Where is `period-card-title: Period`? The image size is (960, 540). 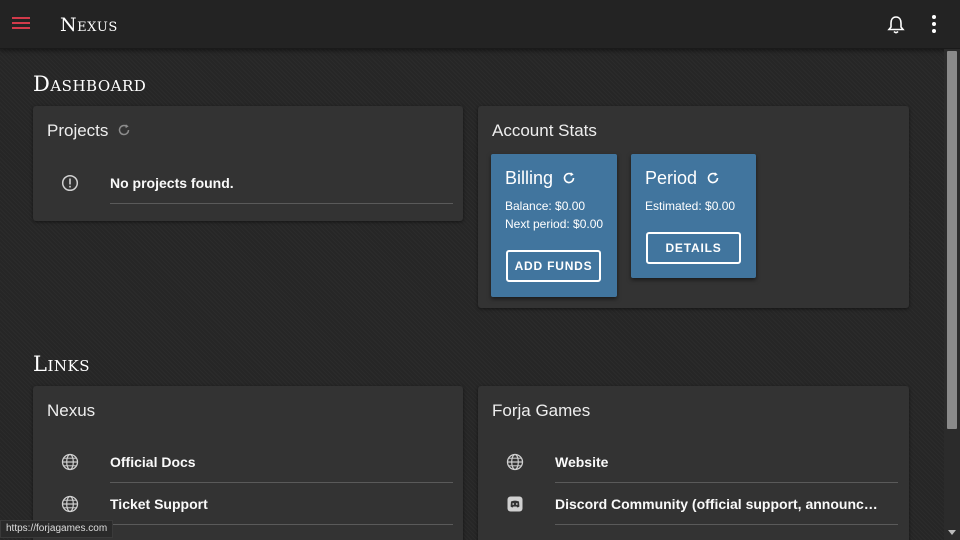
period-card-title: Period is located at coordinates (682, 179).